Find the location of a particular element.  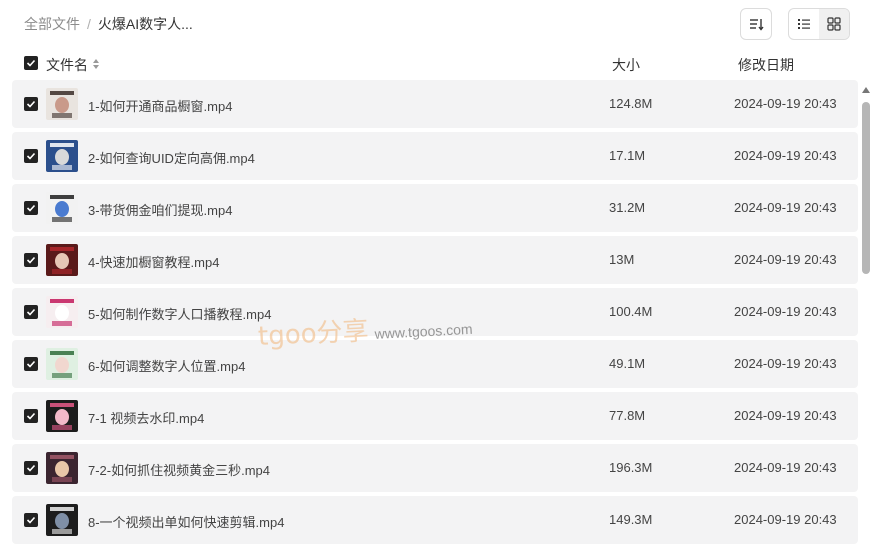

list-view-button is located at coordinates (804, 24).